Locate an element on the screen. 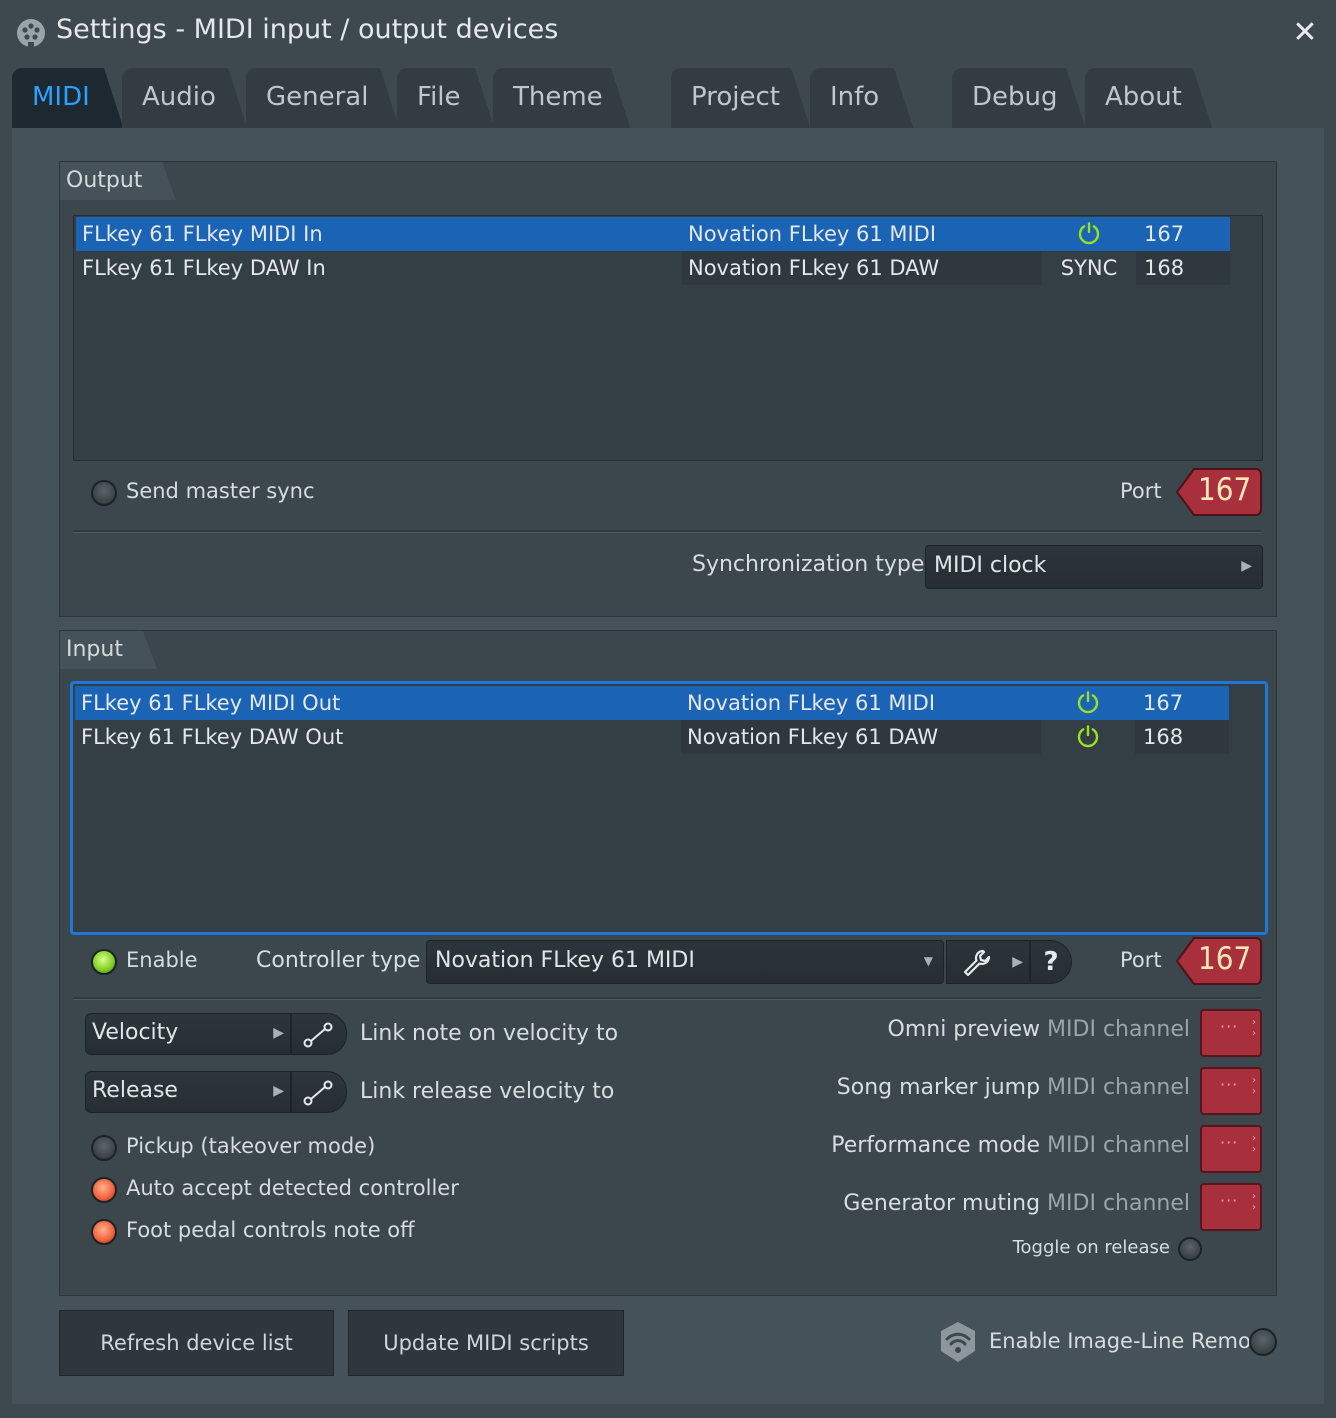 The image size is (1336, 1418). link-icon is located at coordinates (318, 1035).